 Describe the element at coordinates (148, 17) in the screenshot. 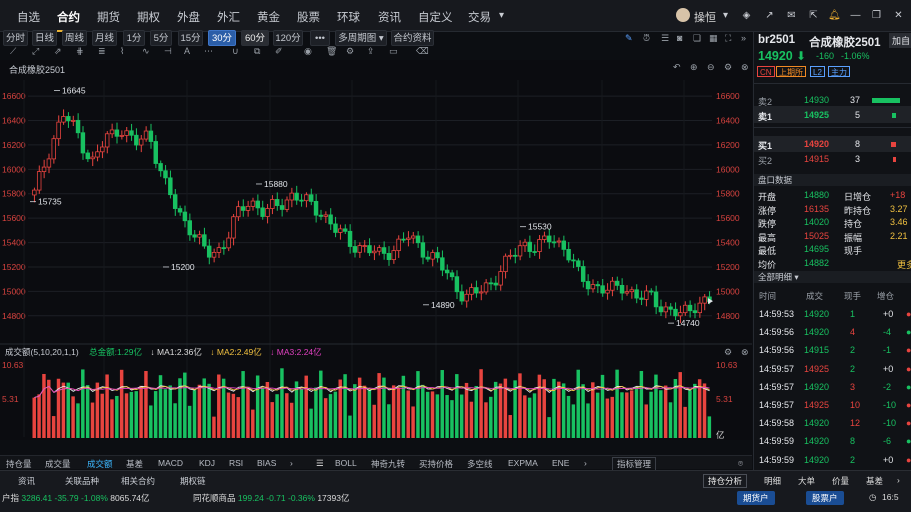

I see `nav-tab-options: 期权` at that location.